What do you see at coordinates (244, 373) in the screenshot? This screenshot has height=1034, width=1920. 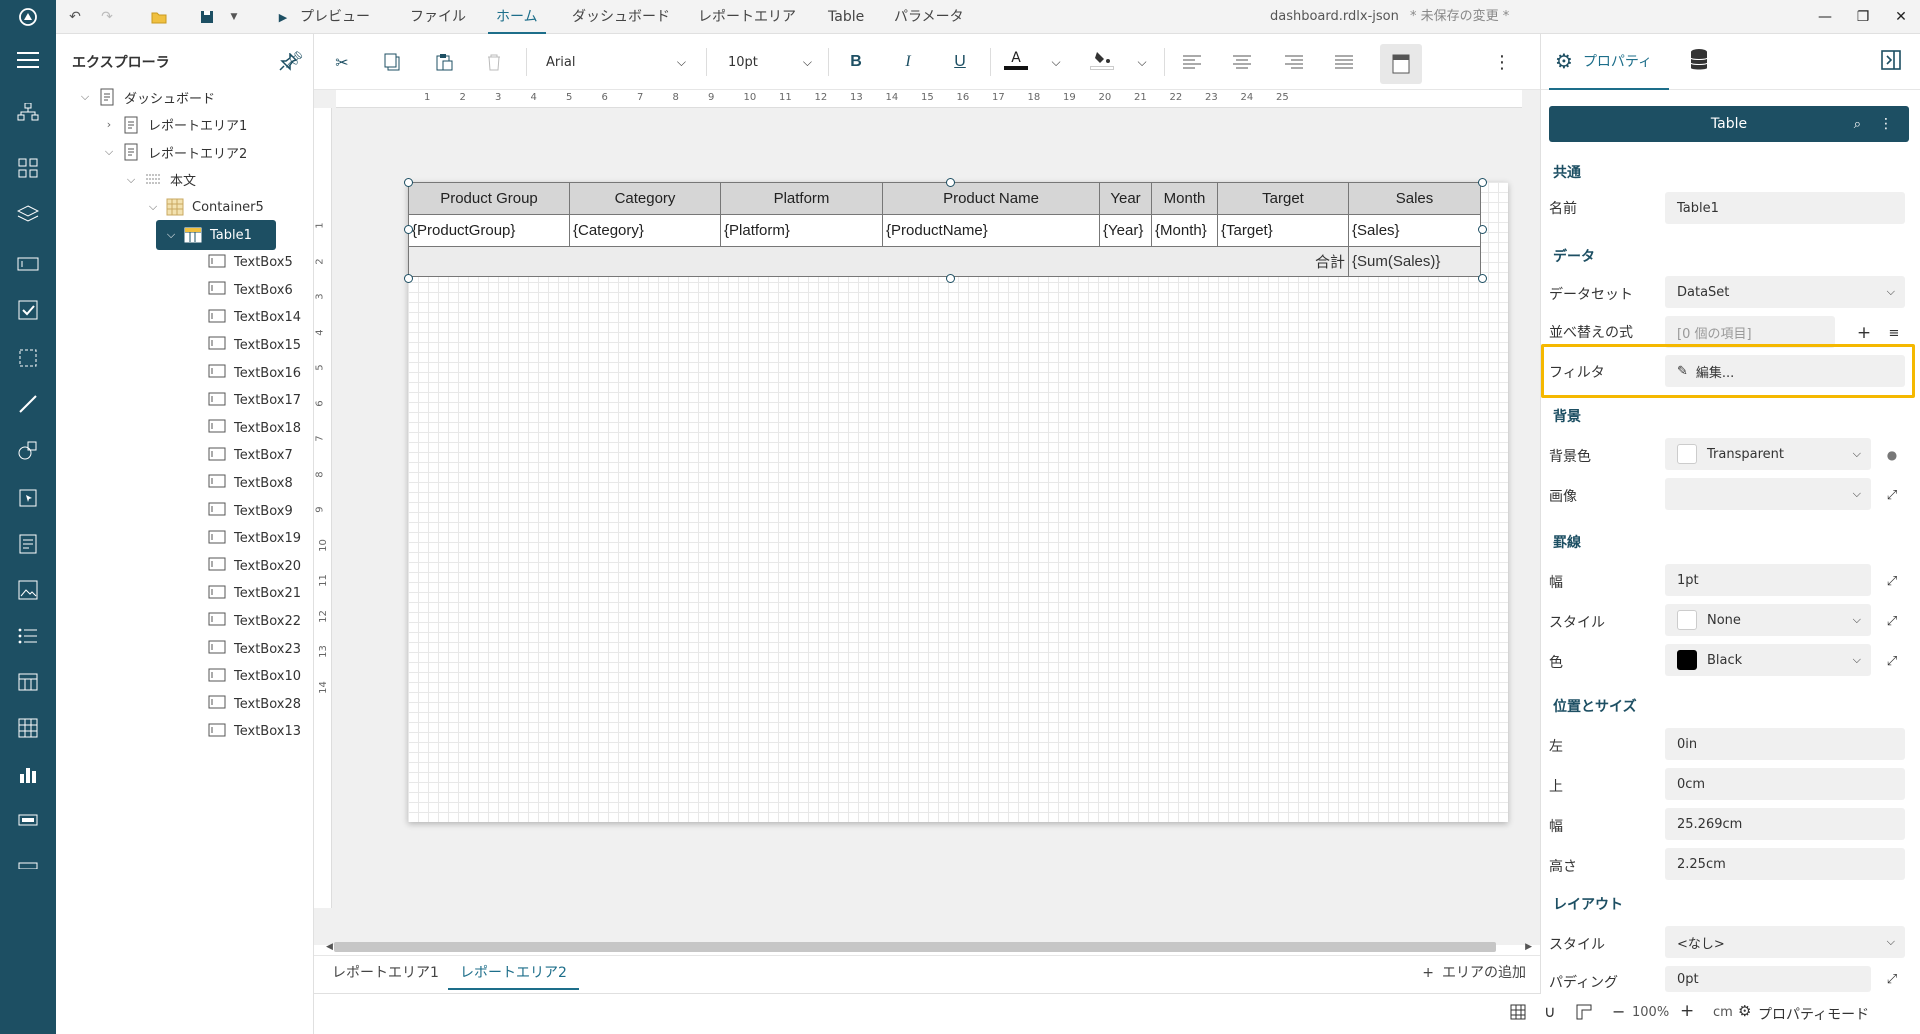 I see `tree-item: TextBox16` at bounding box center [244, 373].